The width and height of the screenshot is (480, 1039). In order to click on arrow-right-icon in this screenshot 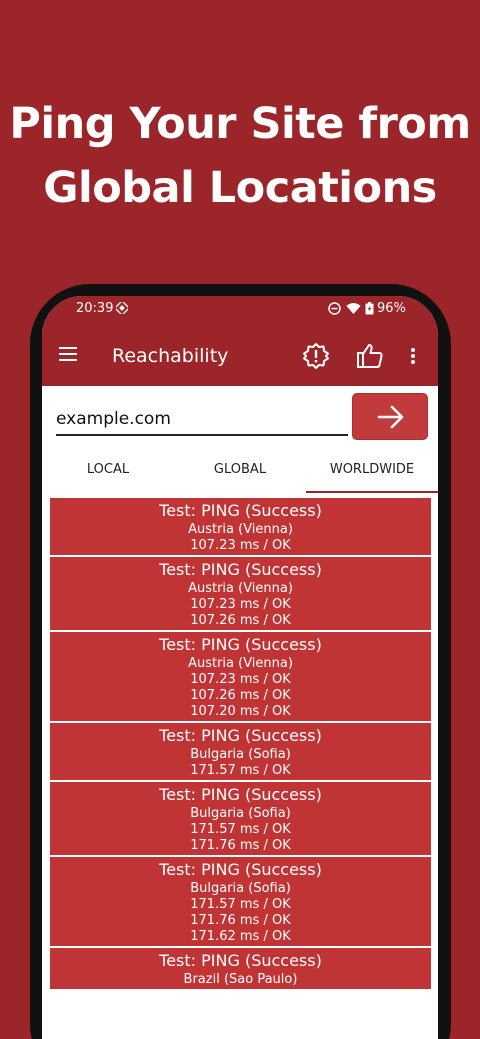, I will do `click(390, 417)`.